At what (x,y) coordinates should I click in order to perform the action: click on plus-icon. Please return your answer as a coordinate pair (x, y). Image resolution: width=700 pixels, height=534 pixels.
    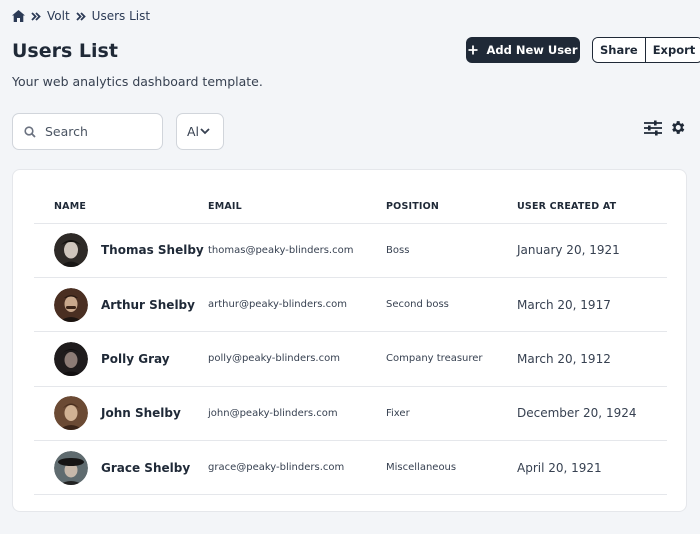
    Looking at the image, I should click on (473, 50).